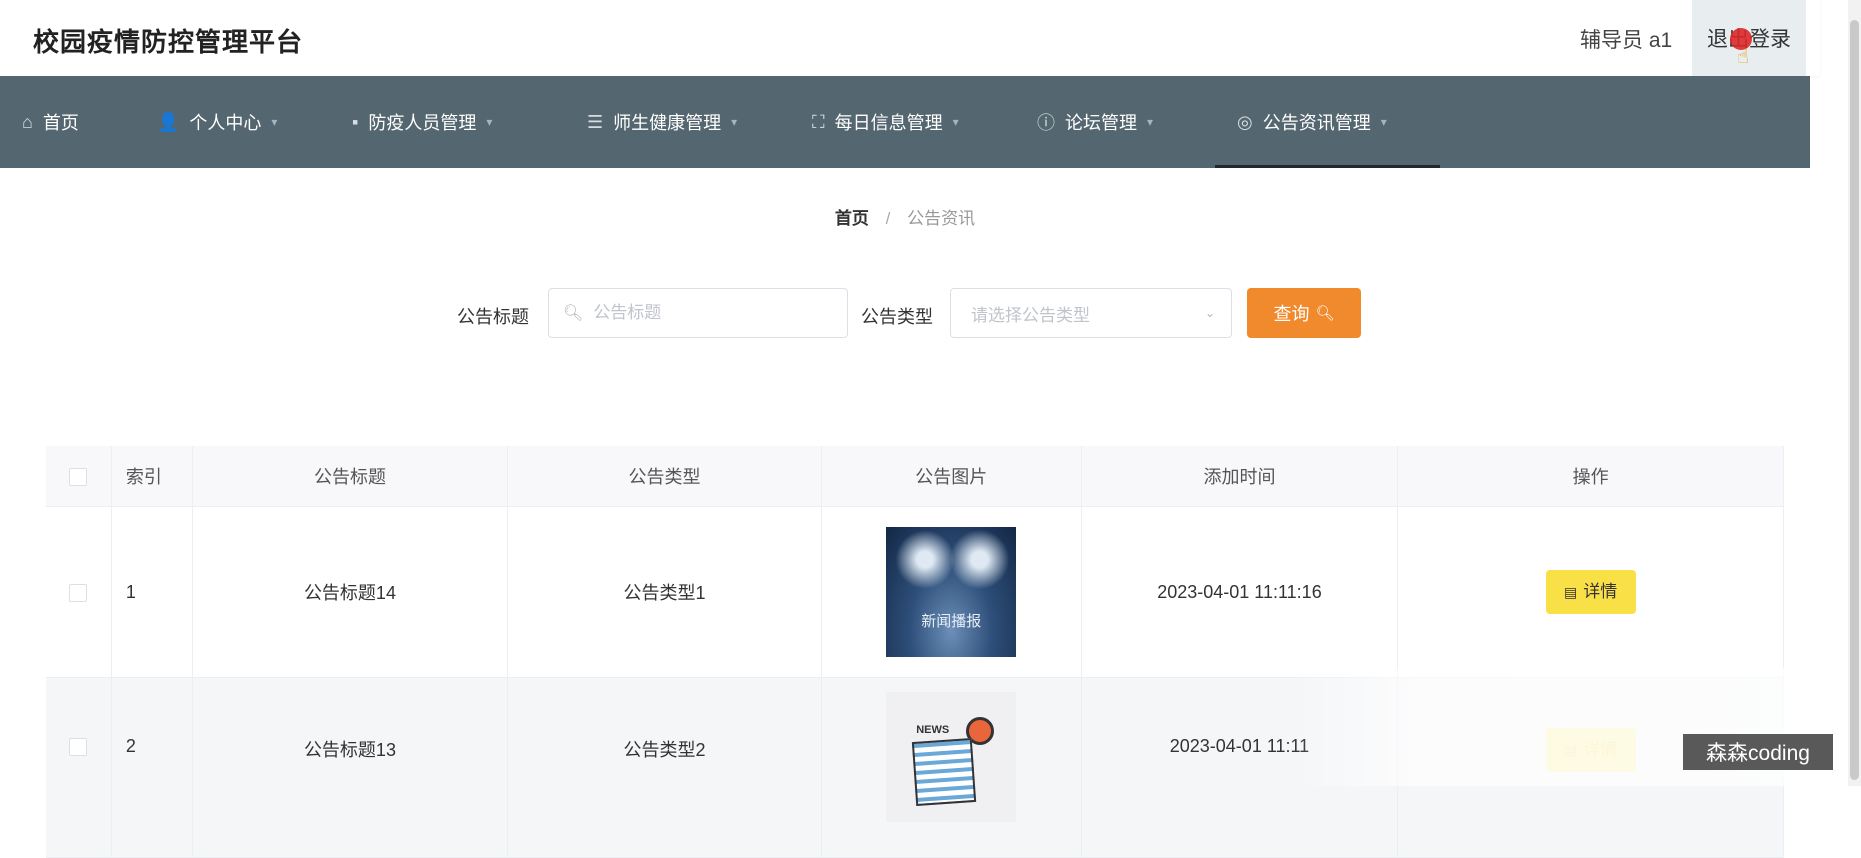  Describe the element at coordinates (905, 216) in the screenshot. I see `breadcrumb: 首页 / 公告资讯` at that location.